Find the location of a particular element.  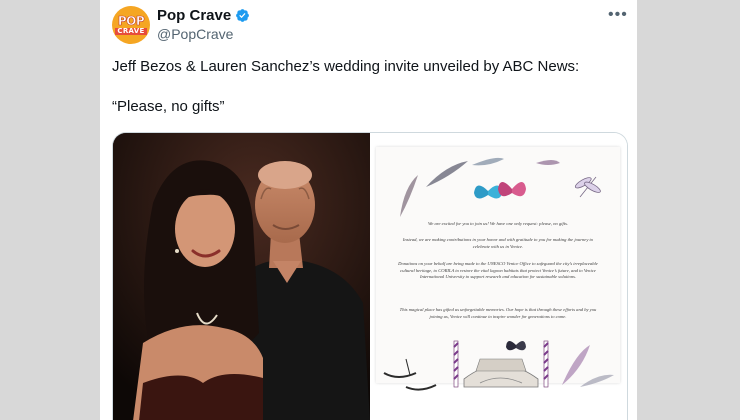

invitation-bottom-illustration is located at coordinates (498, 365).